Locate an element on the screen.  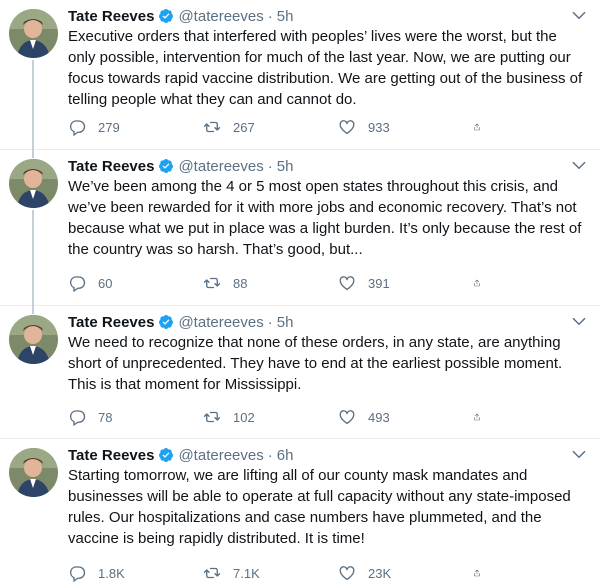
tweet-header: Tate Reeves @tatereeves · 6h is located at coordinates (180, 455).